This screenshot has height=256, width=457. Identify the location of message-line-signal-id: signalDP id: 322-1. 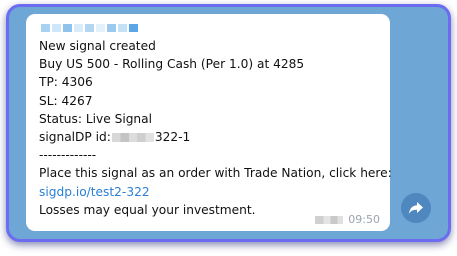
(211, 137).